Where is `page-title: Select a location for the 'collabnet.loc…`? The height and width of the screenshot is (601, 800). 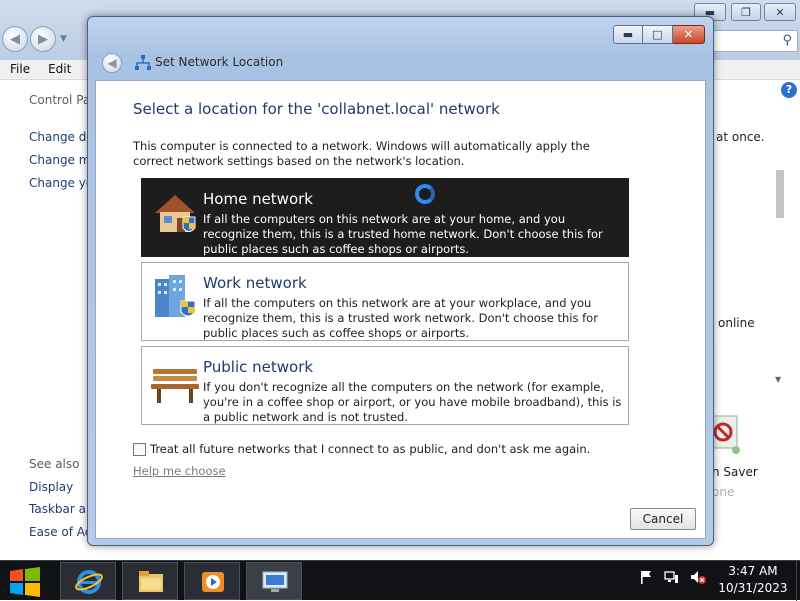
page-title: Select a location for the 'collabnet.loc… is located at coordinates (316, 109).